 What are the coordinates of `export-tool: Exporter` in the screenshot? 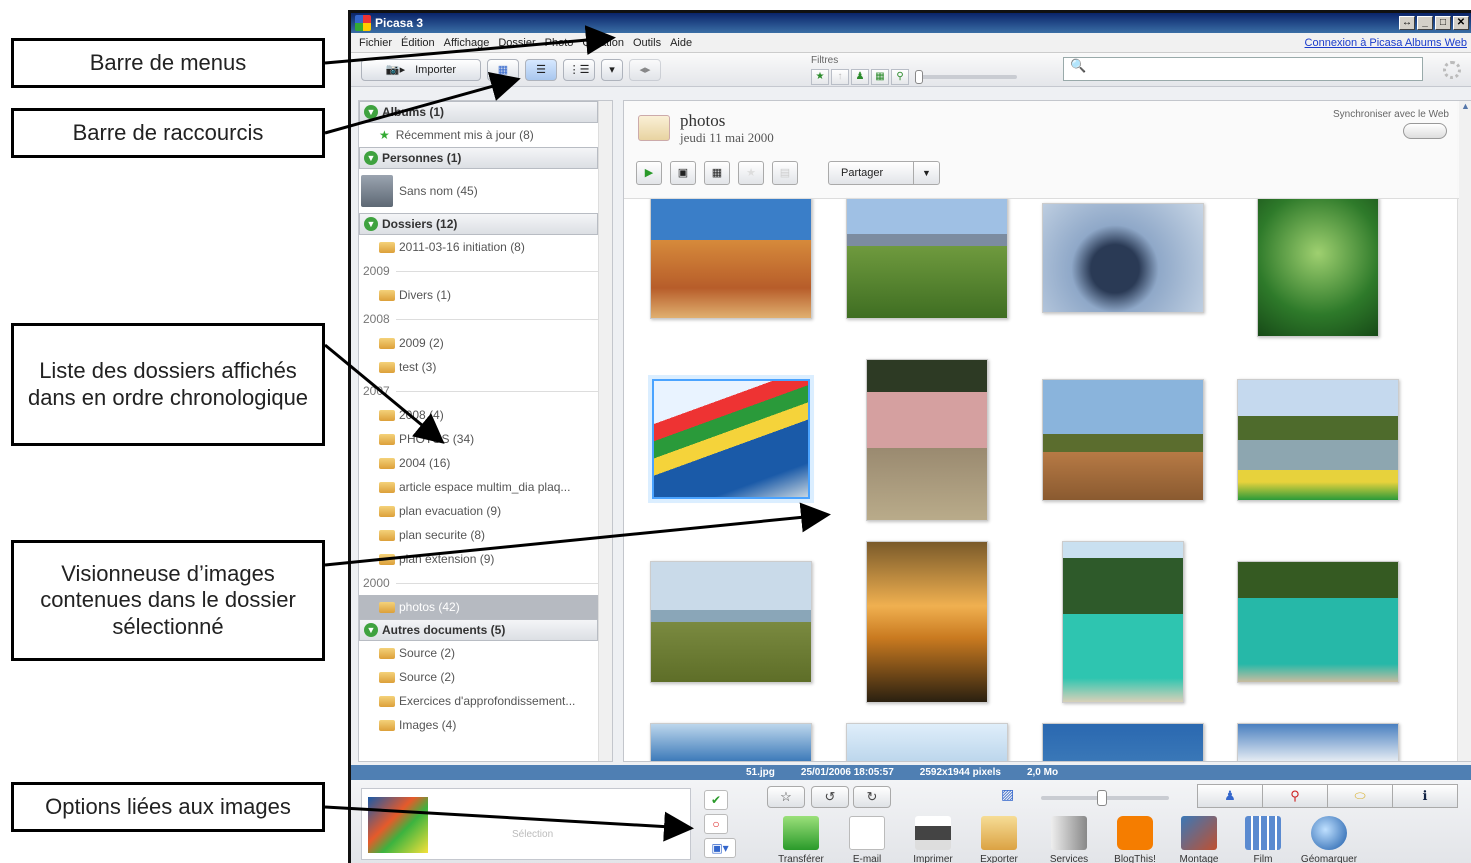 It's located at (999, 839).